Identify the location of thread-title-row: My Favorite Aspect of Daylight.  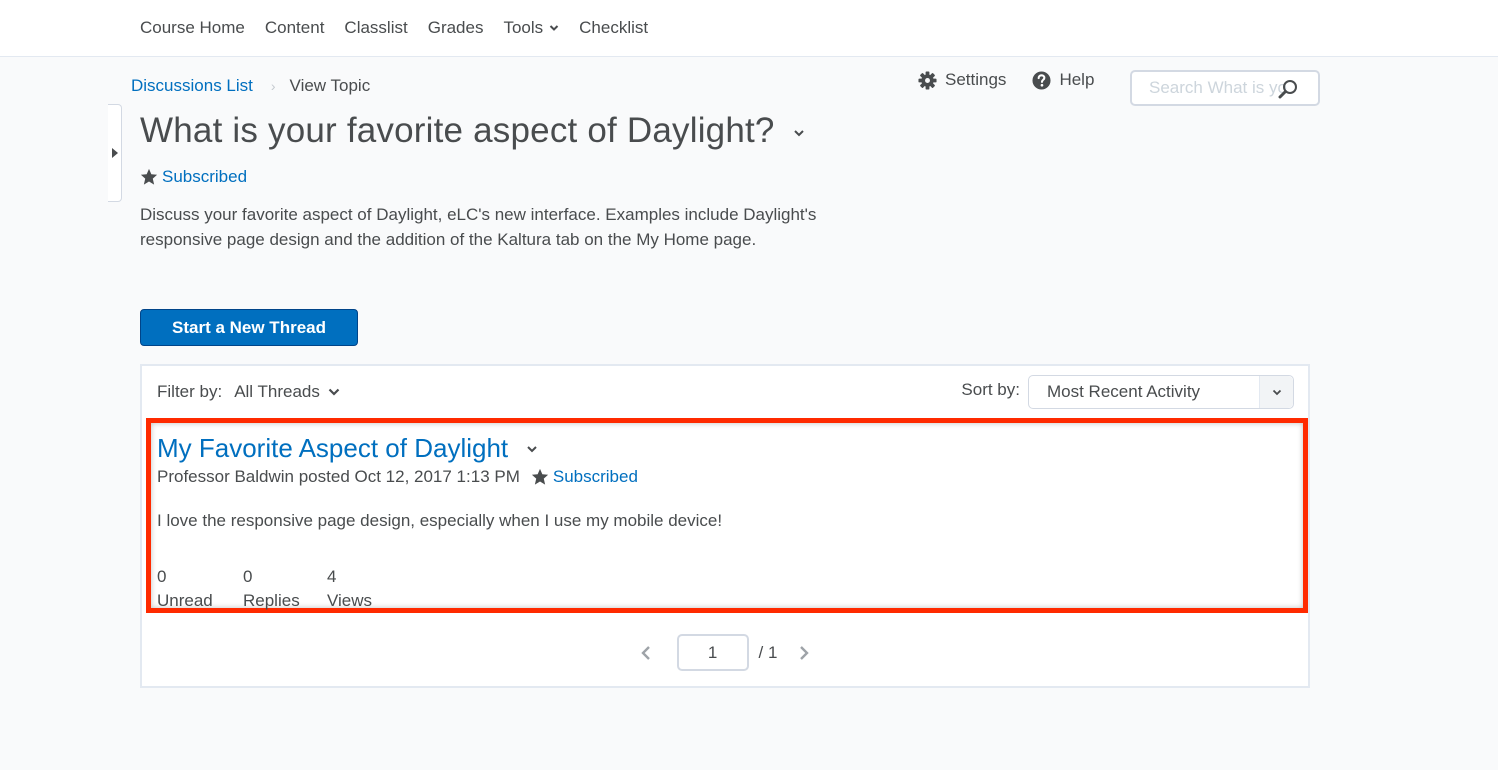
(347, 448).